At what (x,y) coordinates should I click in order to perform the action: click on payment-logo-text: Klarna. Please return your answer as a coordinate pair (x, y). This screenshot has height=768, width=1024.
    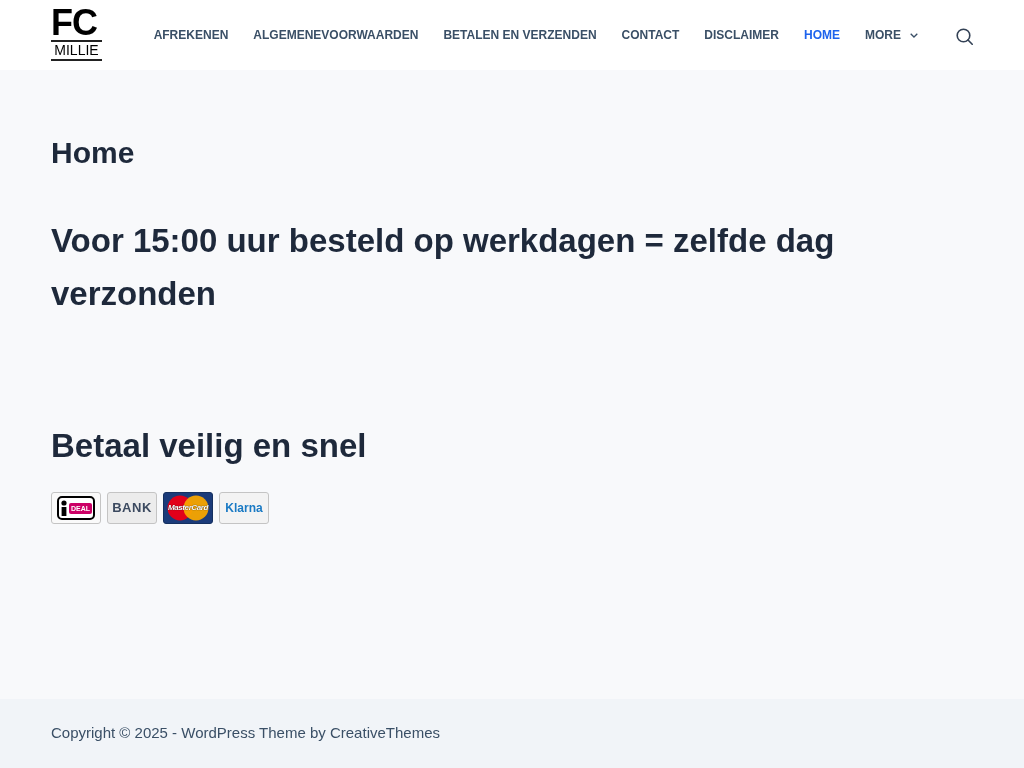
    Looking at the image, I should click on (244, 508).